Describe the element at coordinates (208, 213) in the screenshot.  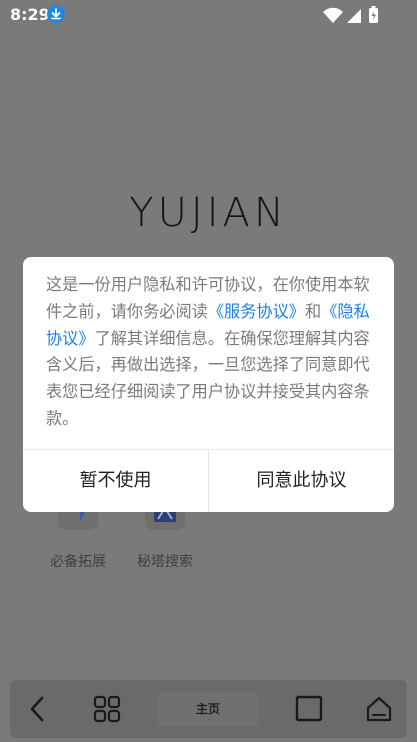
I see `app-logo: YUJIAN` at that location.